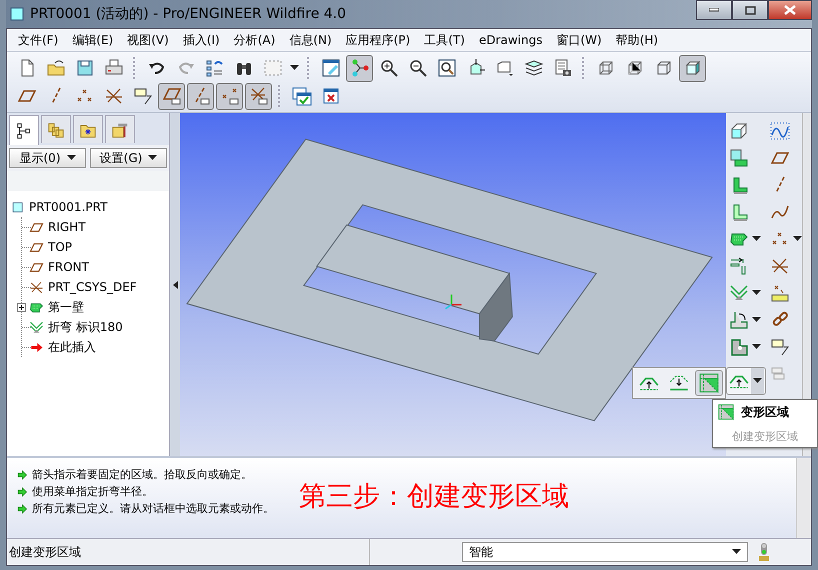  What do you see at coordinates (378, 40) in the screenshot?
I see `menu-item: 应用程序(P)` at bounding box center [378, 40].